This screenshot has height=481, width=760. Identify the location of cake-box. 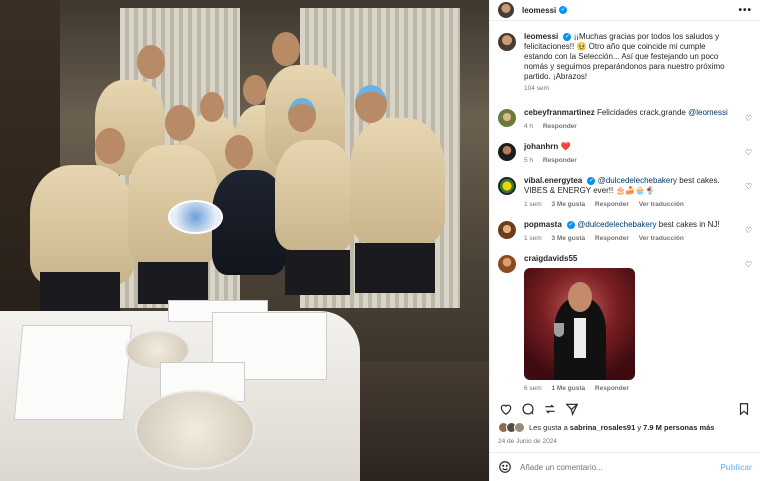
(73, 372).